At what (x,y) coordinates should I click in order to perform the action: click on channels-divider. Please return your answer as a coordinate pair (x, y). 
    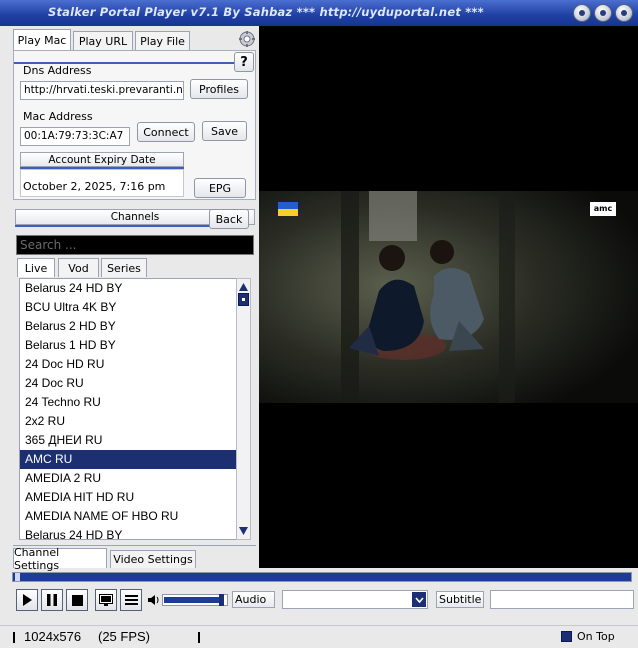
    Looking at the image, I should click on (112, 226).